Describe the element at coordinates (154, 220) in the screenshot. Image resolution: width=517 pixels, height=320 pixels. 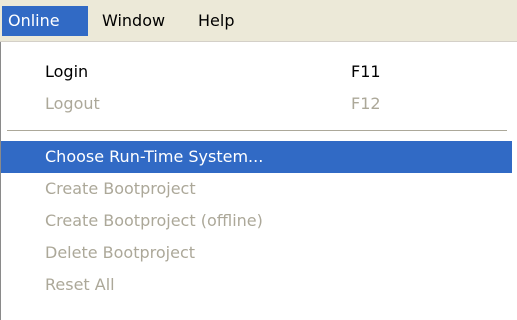
I see `menu-item-label: Create Bootproject (offline)` at that location.